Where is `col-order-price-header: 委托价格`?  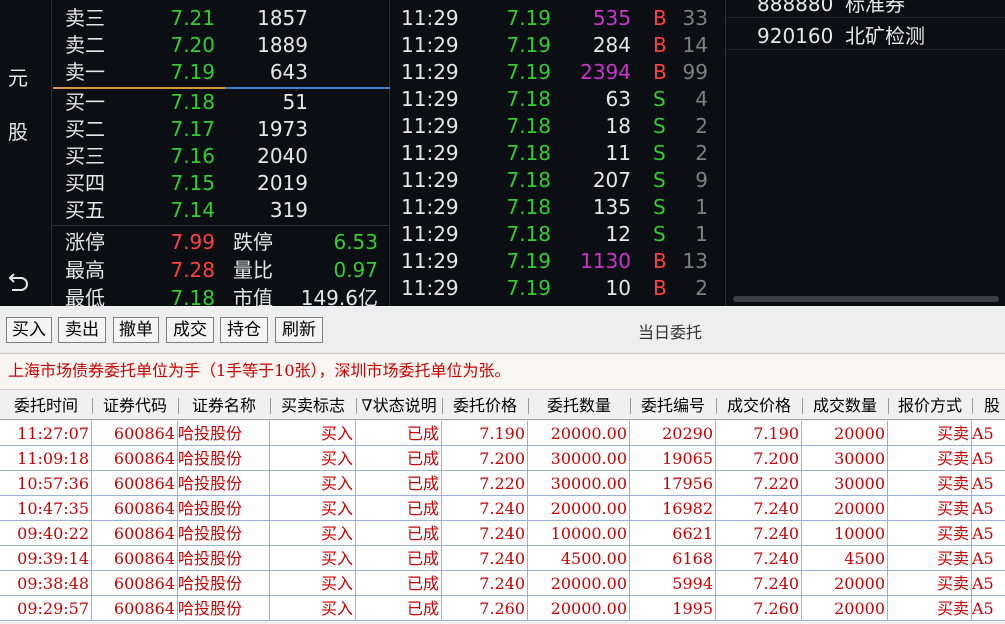
col-order-price-header: 委托价格 is located at coordinates (485, 406).